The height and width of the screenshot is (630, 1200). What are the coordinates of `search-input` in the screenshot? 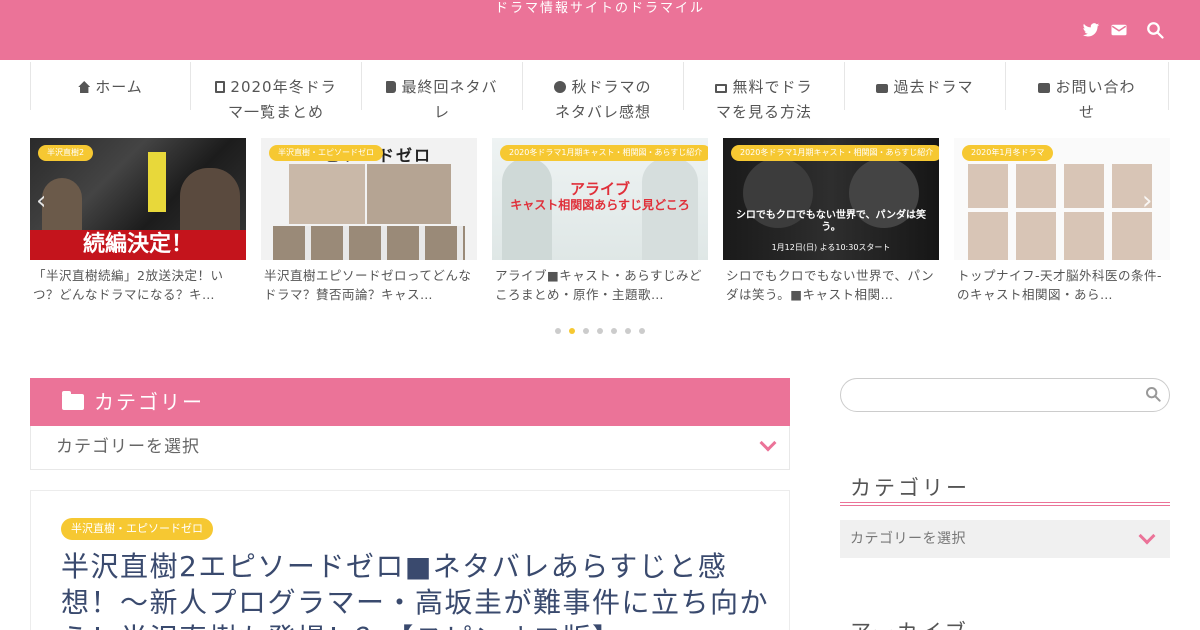 It's located at (1005, 395).